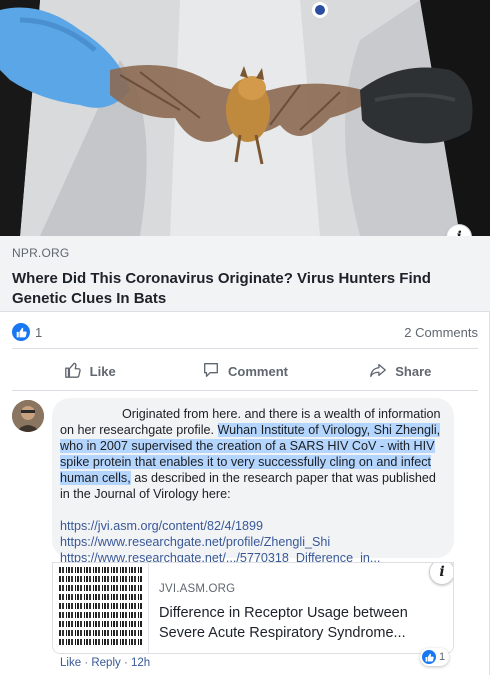 The image size is (493, 675). What do you see at coordinates (73, 371) in the screenshot?
I see `thumbs-up-icon` at bounding box center [73, 371].